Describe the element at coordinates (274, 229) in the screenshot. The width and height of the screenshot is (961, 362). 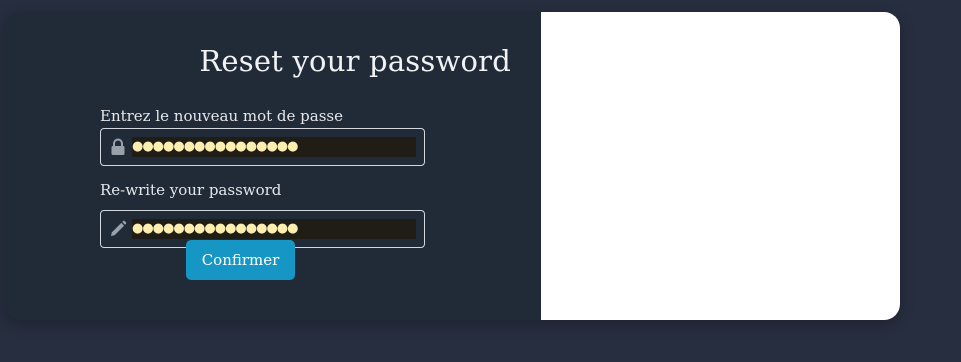
I see `confirm-password-input: ●●●●●●●●●●●●●●●●` at that location.